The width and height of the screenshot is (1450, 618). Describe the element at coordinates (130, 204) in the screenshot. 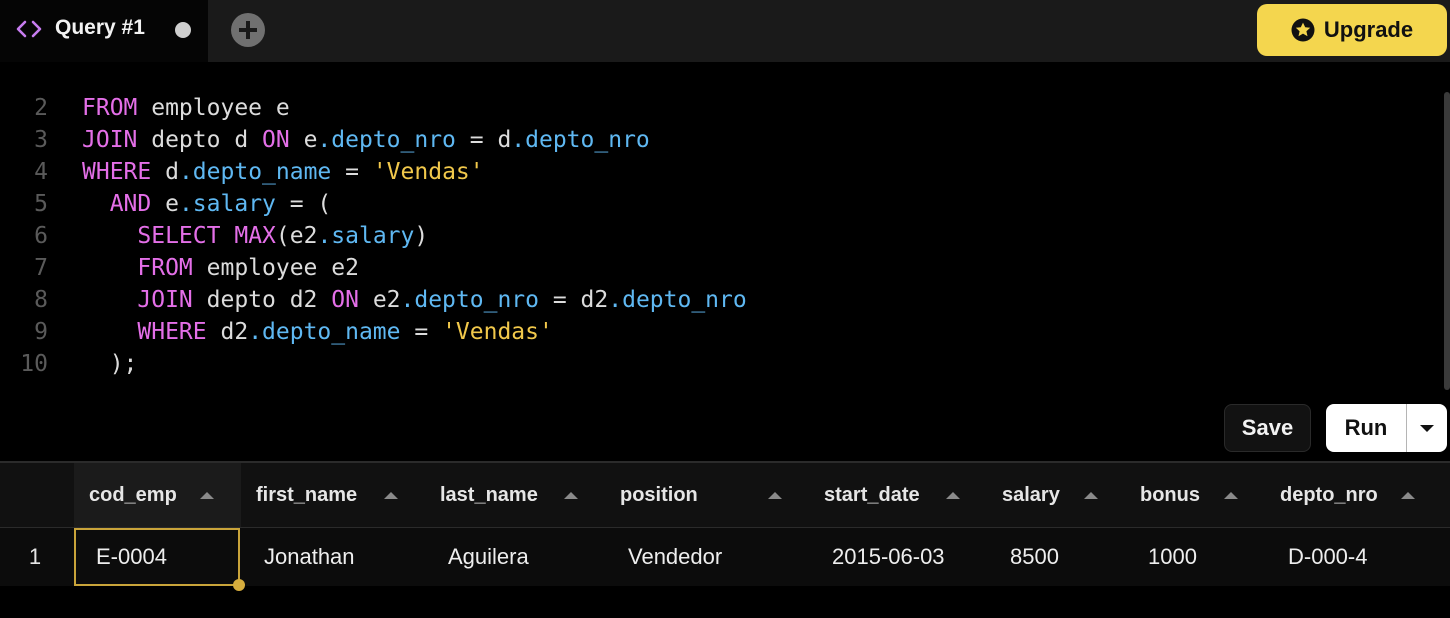

I see `sql-keyword: AND` at that location.